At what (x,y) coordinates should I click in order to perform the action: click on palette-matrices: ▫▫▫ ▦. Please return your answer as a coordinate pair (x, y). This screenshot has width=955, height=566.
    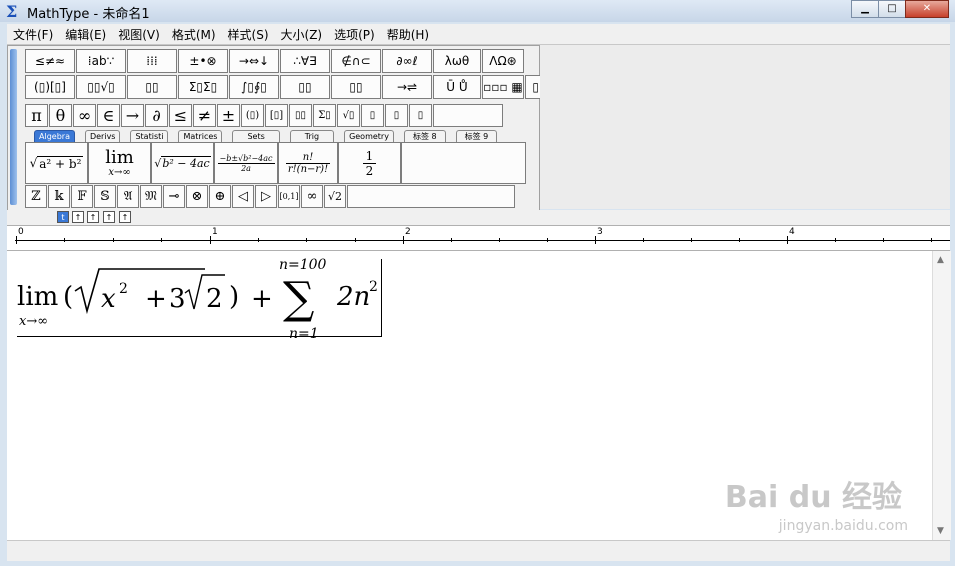
    Looking at the image, I should click on (503, 87).